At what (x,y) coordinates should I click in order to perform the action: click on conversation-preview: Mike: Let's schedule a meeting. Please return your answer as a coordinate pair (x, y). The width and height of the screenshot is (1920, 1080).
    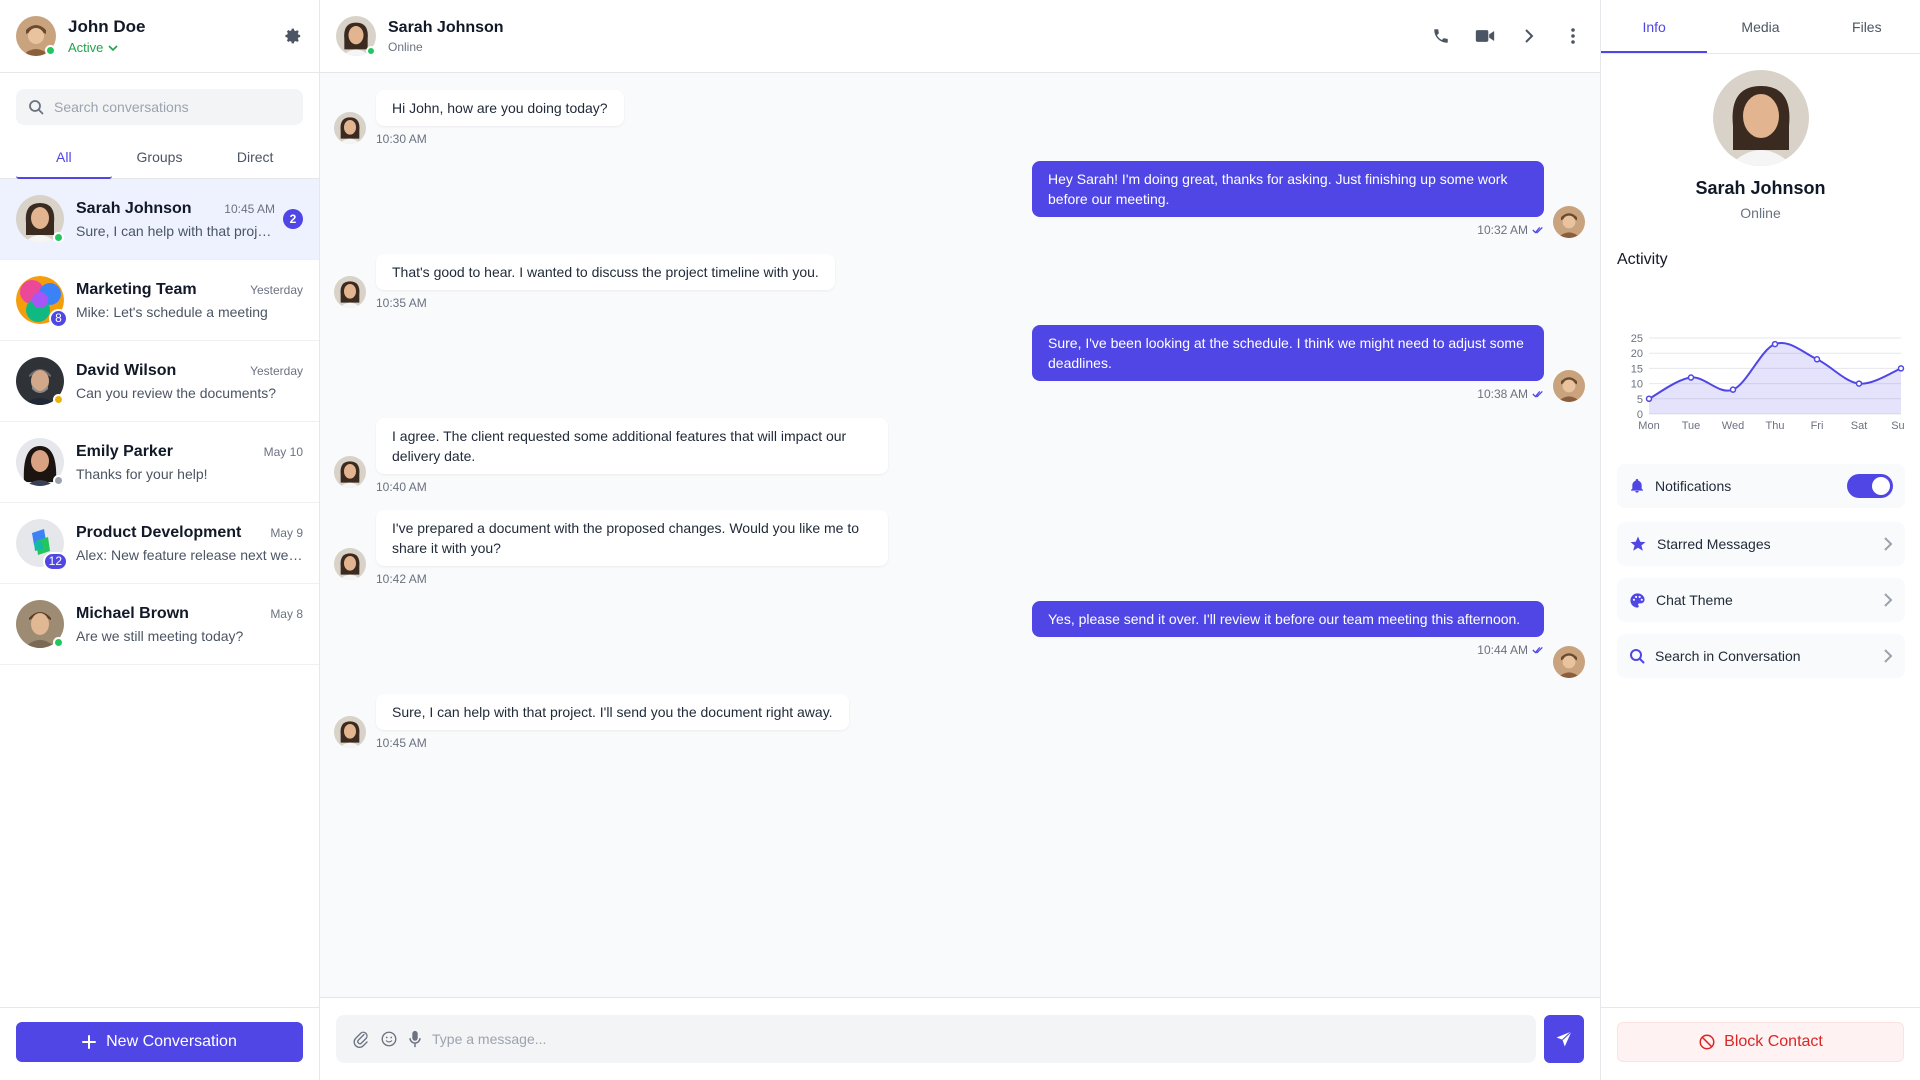
    Looking at the image, I should click on (172, 311).